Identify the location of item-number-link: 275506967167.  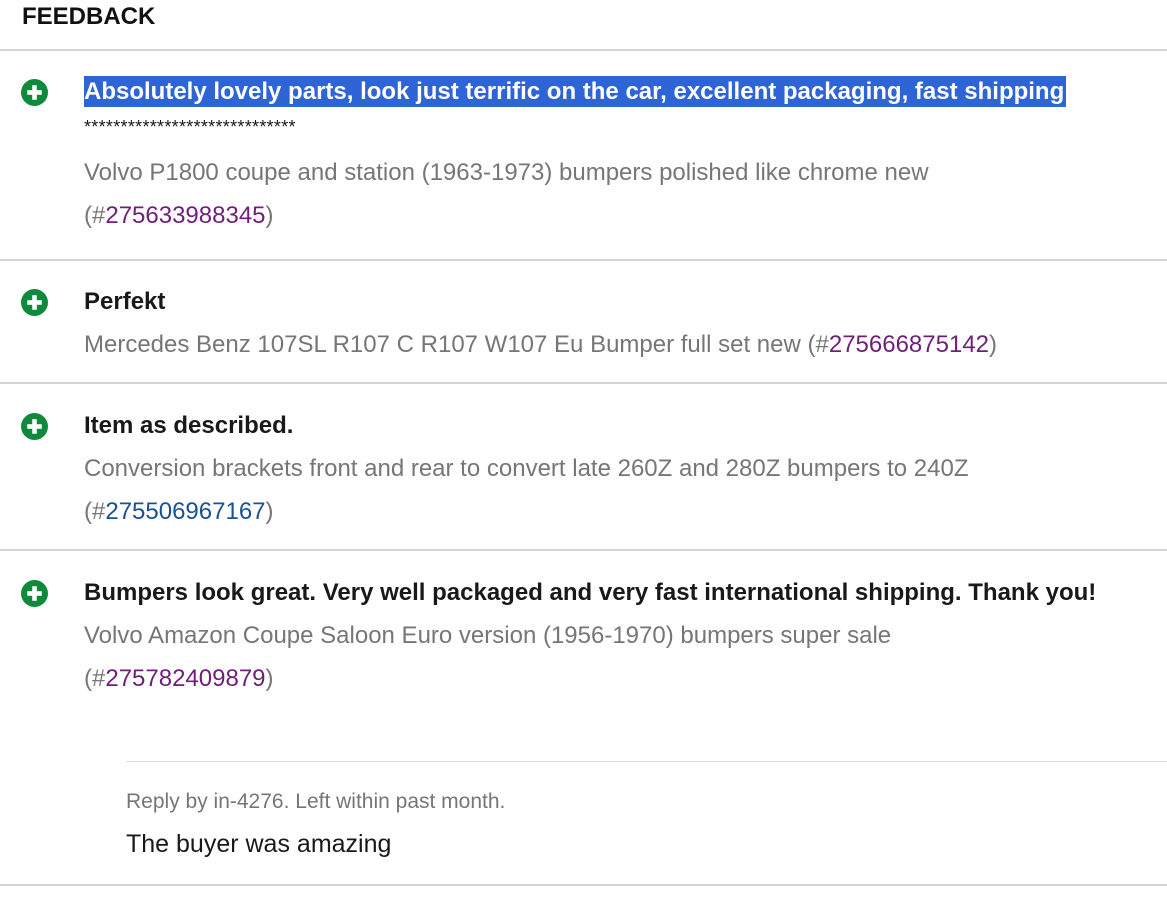
(185, 511).